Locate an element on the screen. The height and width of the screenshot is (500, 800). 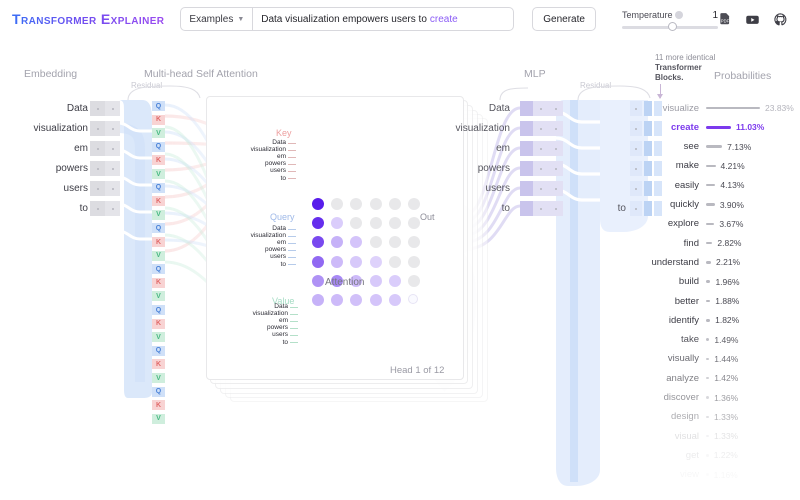
probability-row: visual 1.33% is located at coordinates (724, 436).